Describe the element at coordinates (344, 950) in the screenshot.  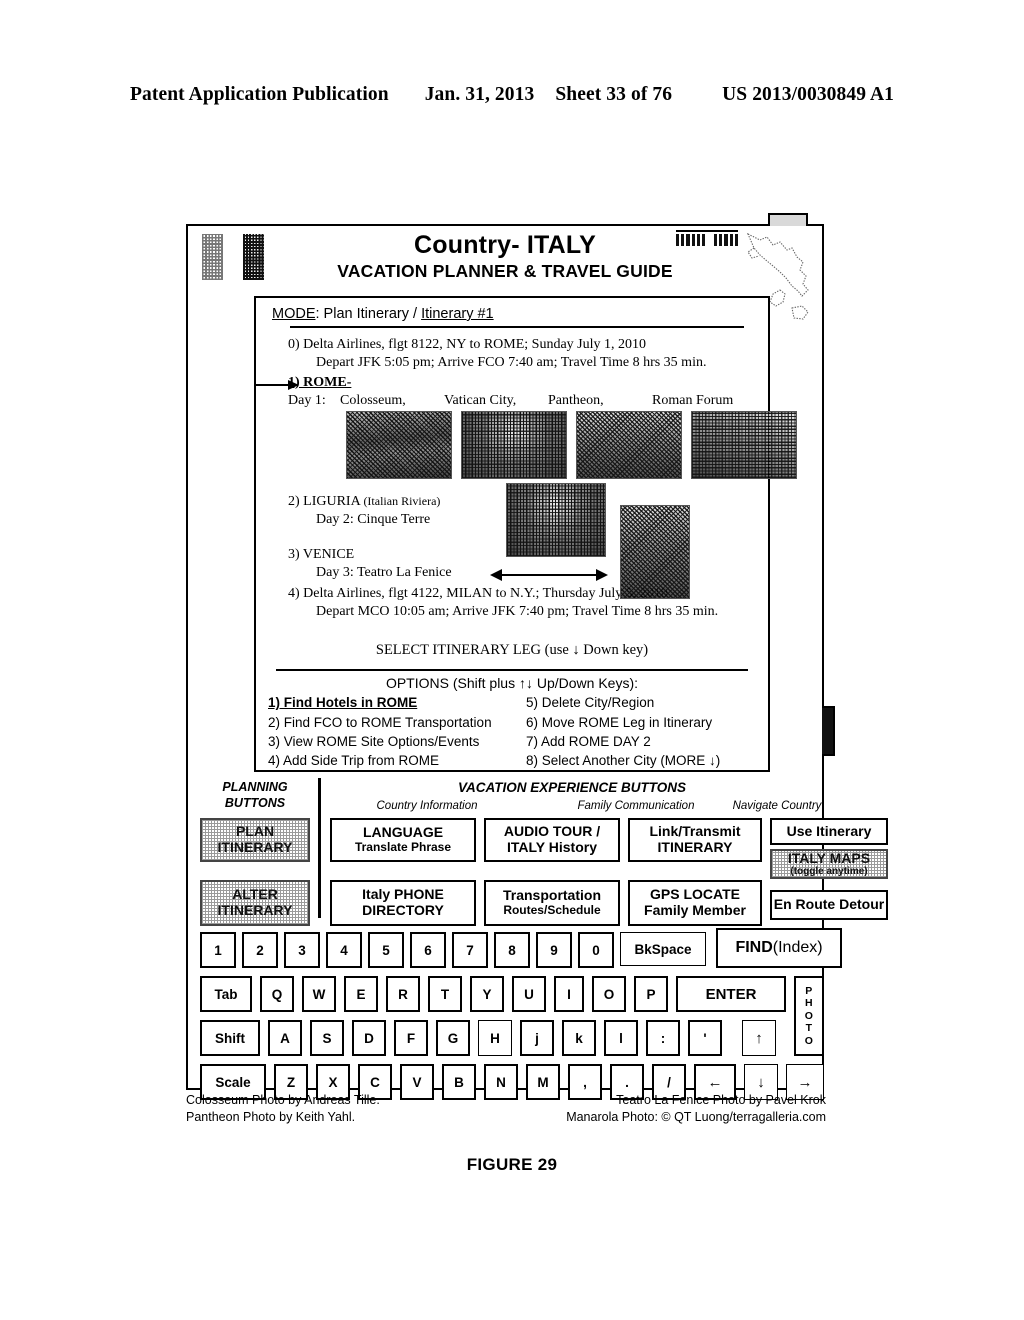
I see `key-4: 4` at that location.